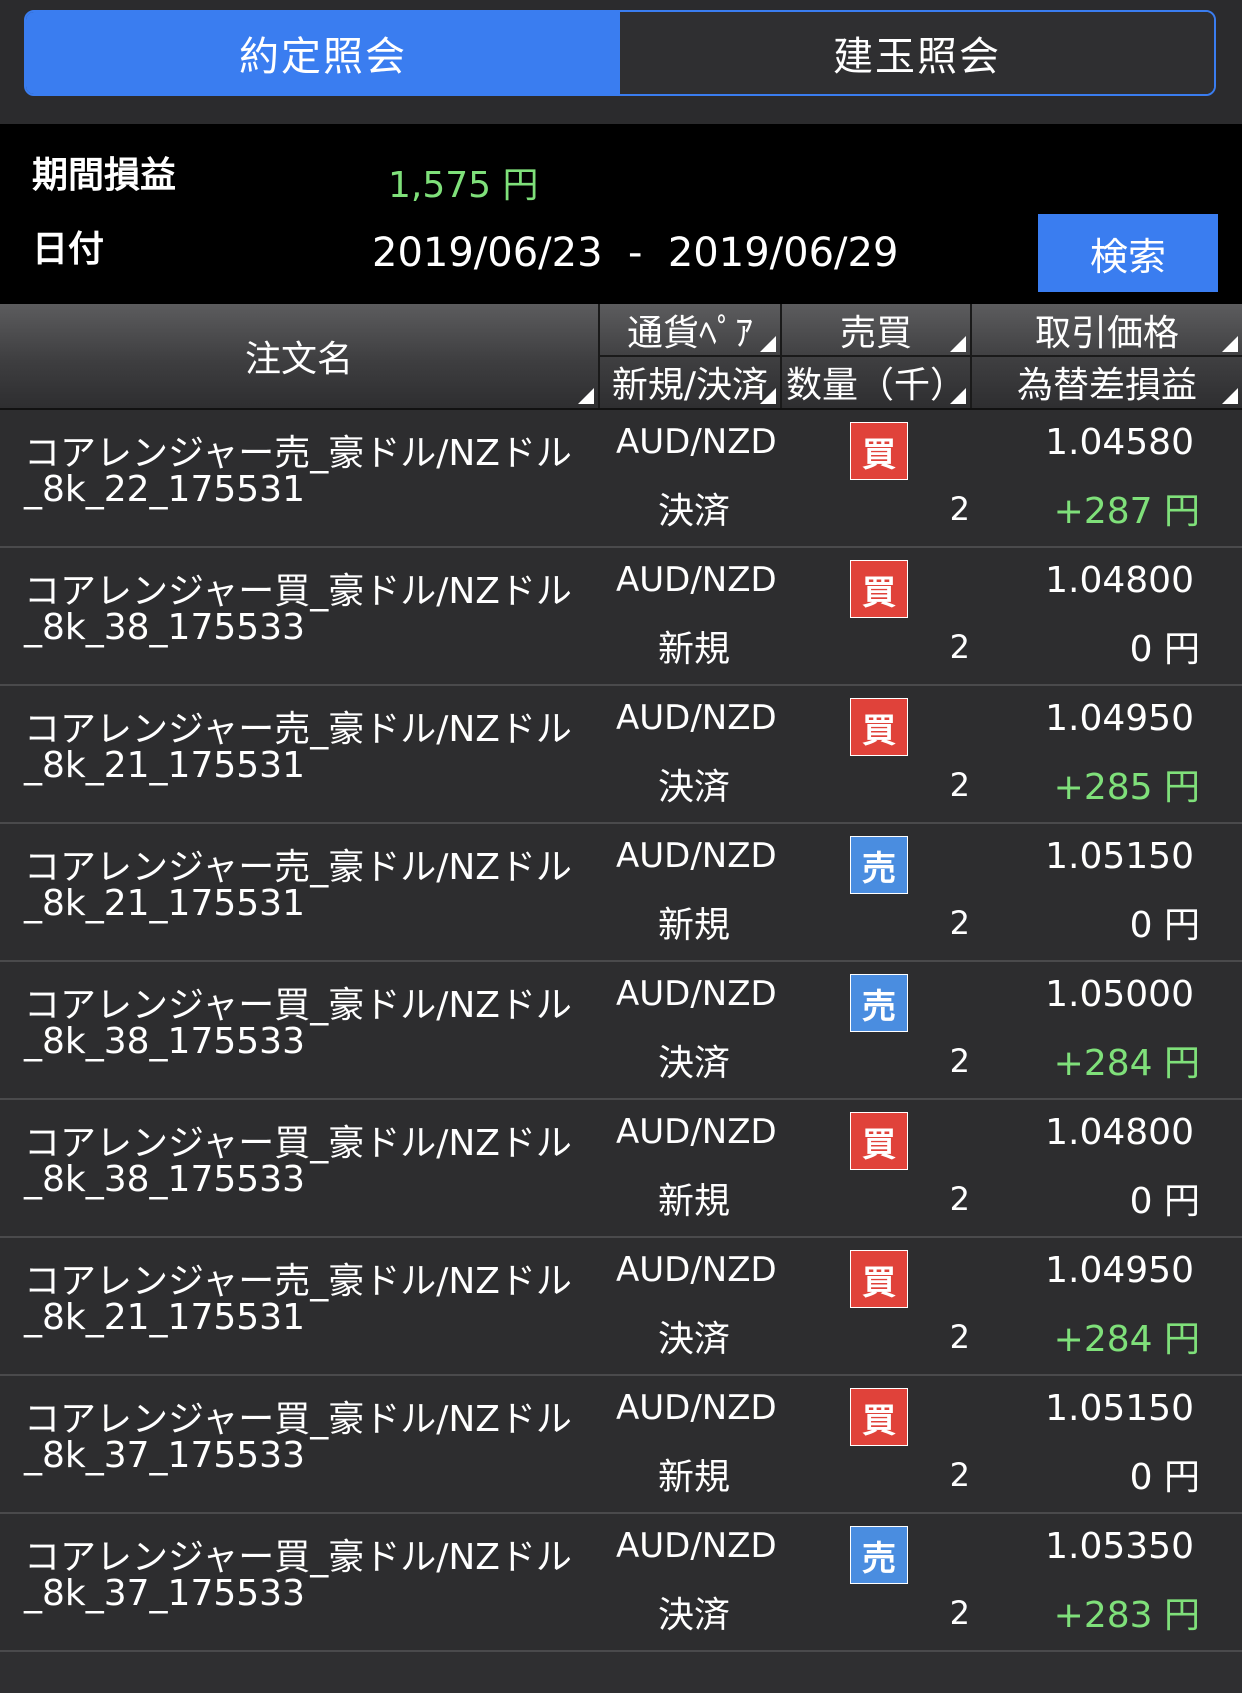 The width and height of the screenshot is (1242, 1693). What do you see at coordinates (463, 185) in the screenshot?
I see `period-pl-value: 1,575 円` at bounding box center [463, 185].